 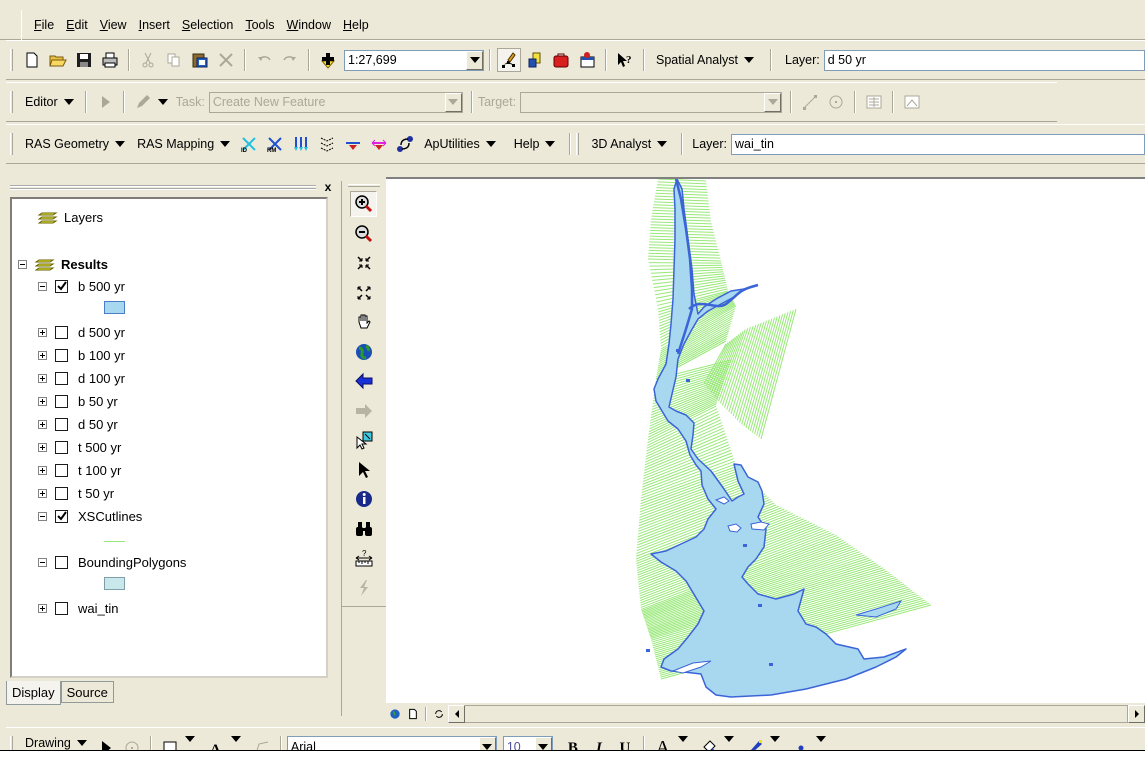 What do you see at coordinates (625, 60) in the screenshot?
I see `whats-this-help-icon: ?` at bounding box center [625, 60].